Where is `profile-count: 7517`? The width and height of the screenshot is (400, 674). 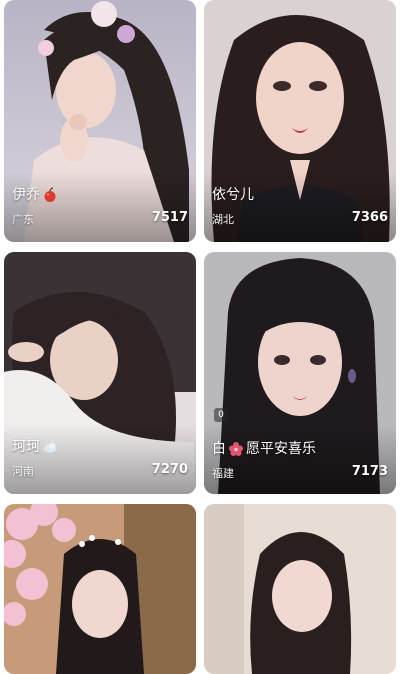
profile-count: 7517 is located at coordinates (169, 217).